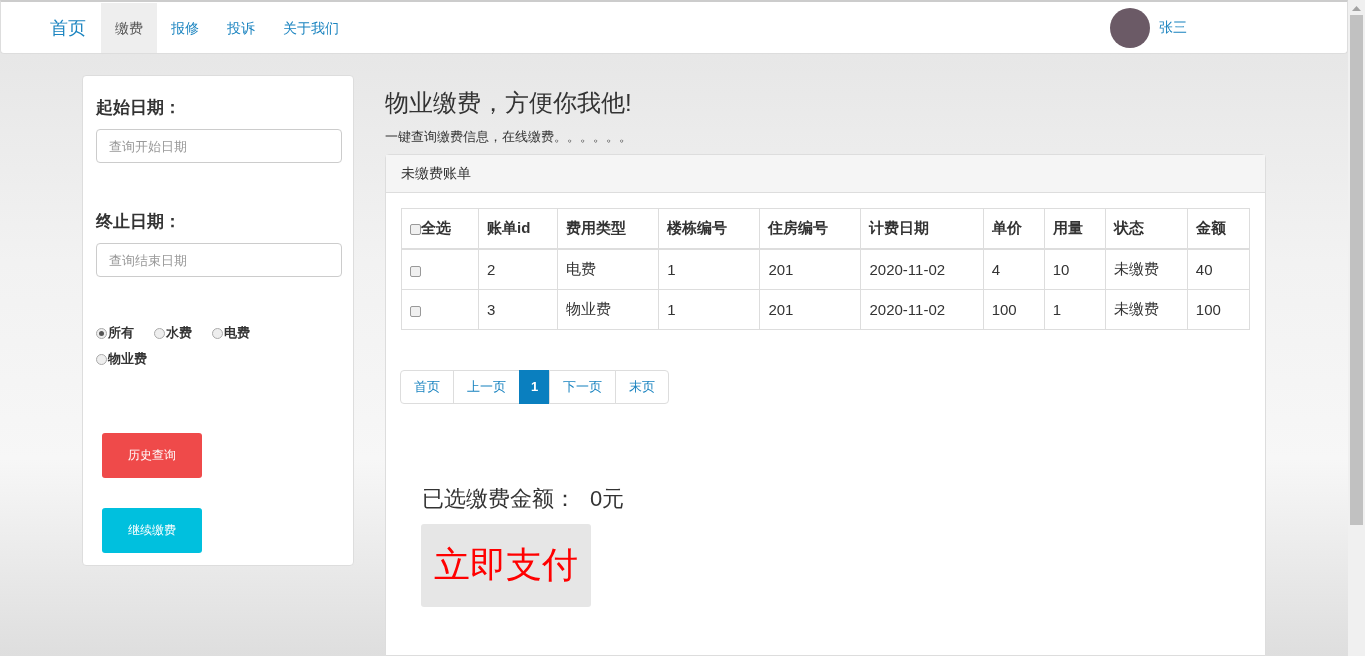 This screenshot has height=656, width=1365. Describe the element at coordinates (1356, 270) in the screenshot. I see `scrollbar-thumb` at that location.